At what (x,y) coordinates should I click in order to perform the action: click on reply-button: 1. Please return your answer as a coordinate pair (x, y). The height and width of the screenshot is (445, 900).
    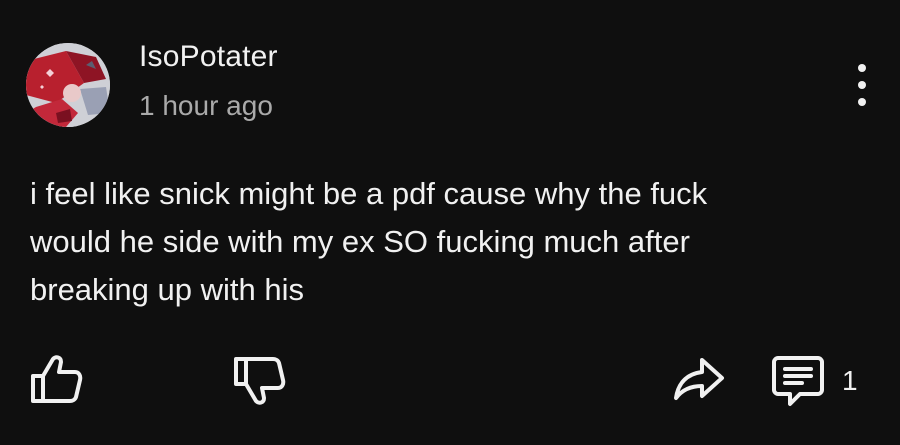
    Looking at the image, I should click on (817, 381).